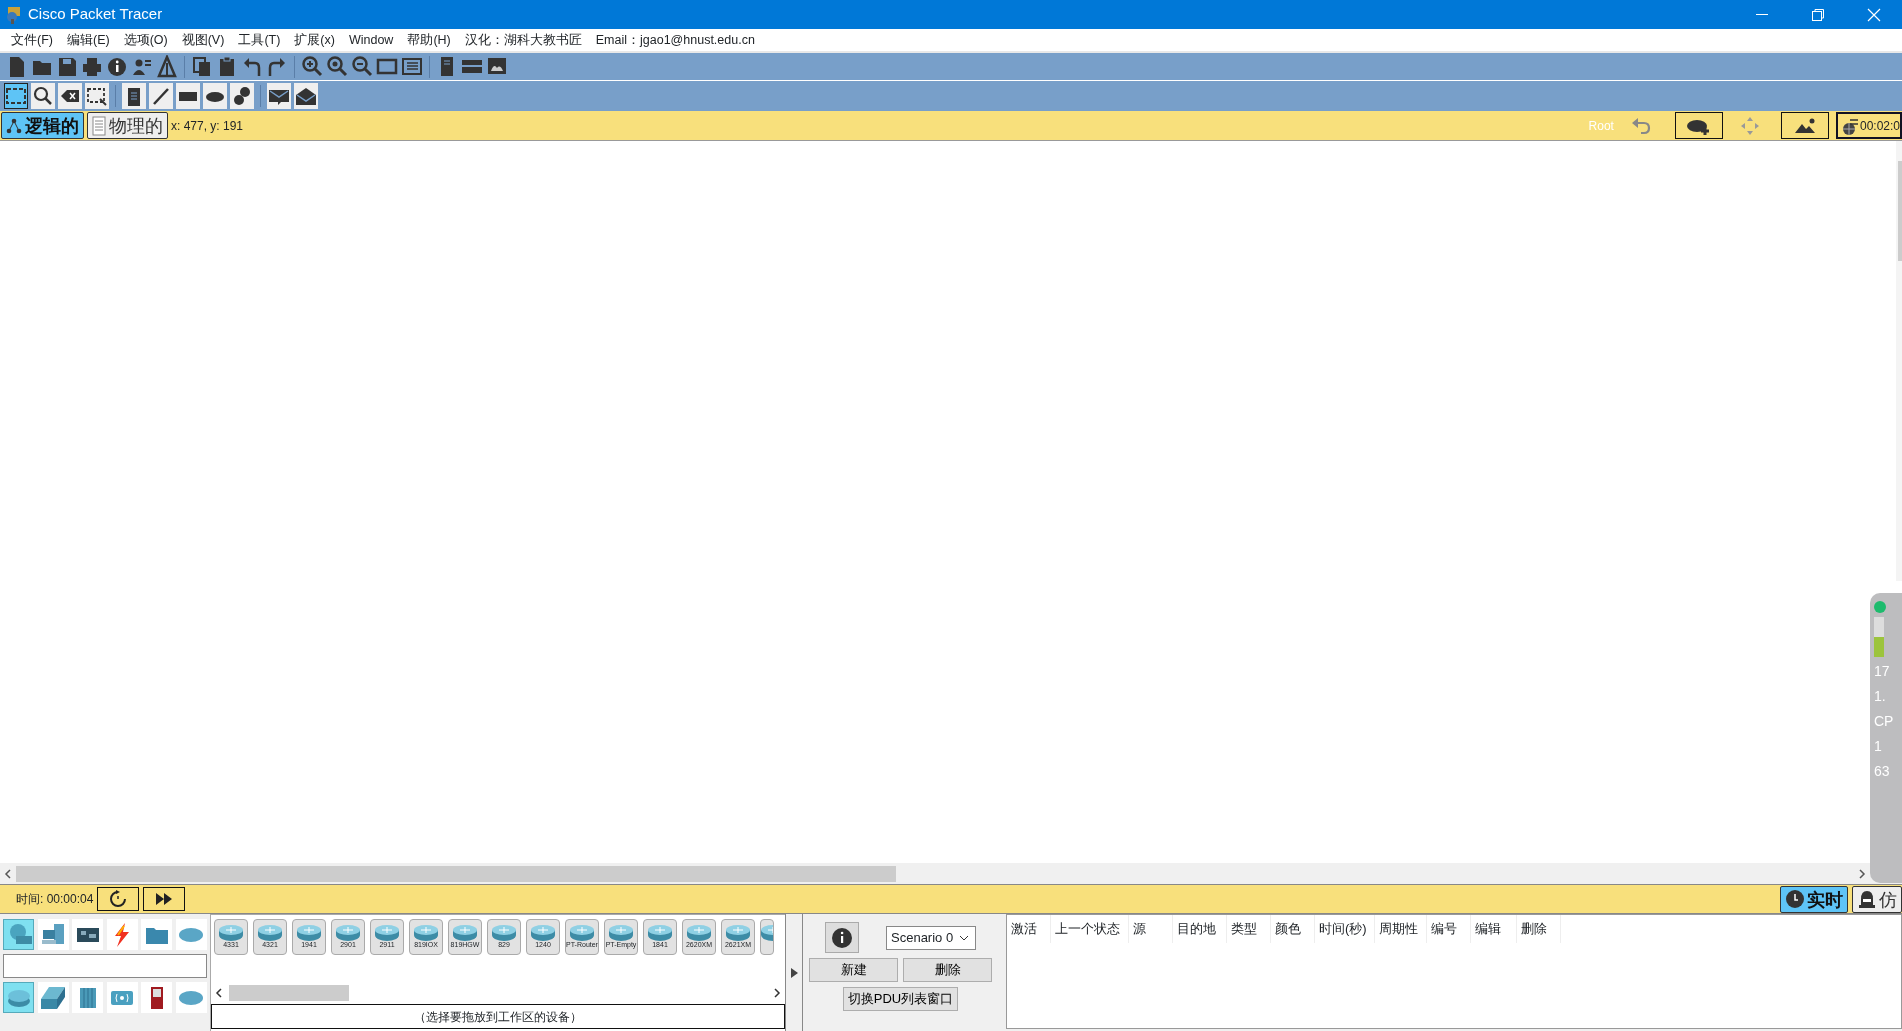  What do you see at coordinates (96, 14) in the screenshot?
I see `window-title: Cisco Packet Tracer` at bounding box center [96, 14].